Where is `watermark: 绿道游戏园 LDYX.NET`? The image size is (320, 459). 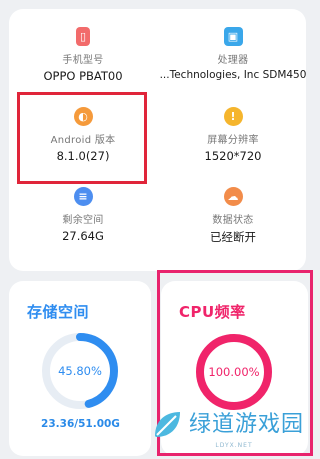
watermark: 绿道游戏园 LDYX.NET is located at coordinates (234, 426).